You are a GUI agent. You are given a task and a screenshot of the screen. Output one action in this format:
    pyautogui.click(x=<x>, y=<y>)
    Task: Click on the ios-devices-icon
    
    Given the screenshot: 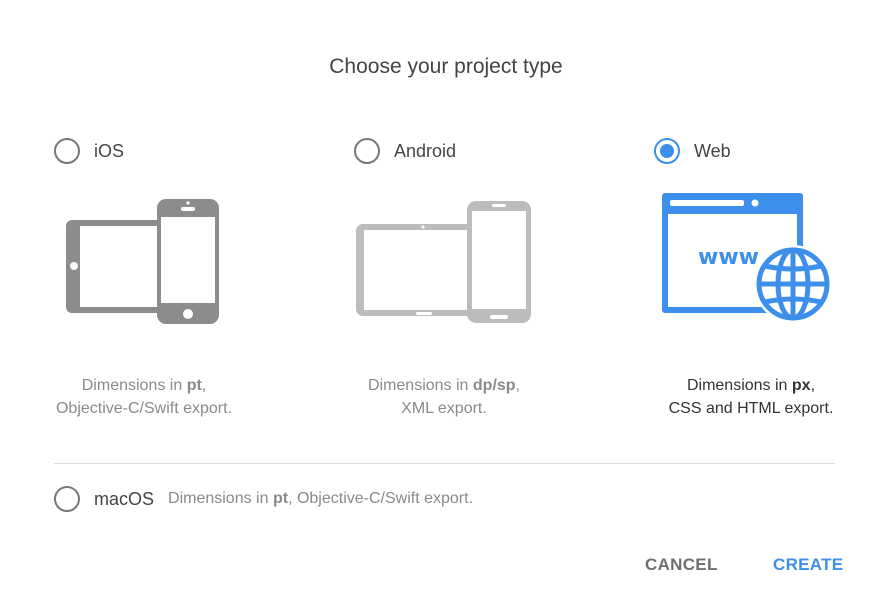 What is the action you would take?
    pyautogui.click(x=142, y=261)
    